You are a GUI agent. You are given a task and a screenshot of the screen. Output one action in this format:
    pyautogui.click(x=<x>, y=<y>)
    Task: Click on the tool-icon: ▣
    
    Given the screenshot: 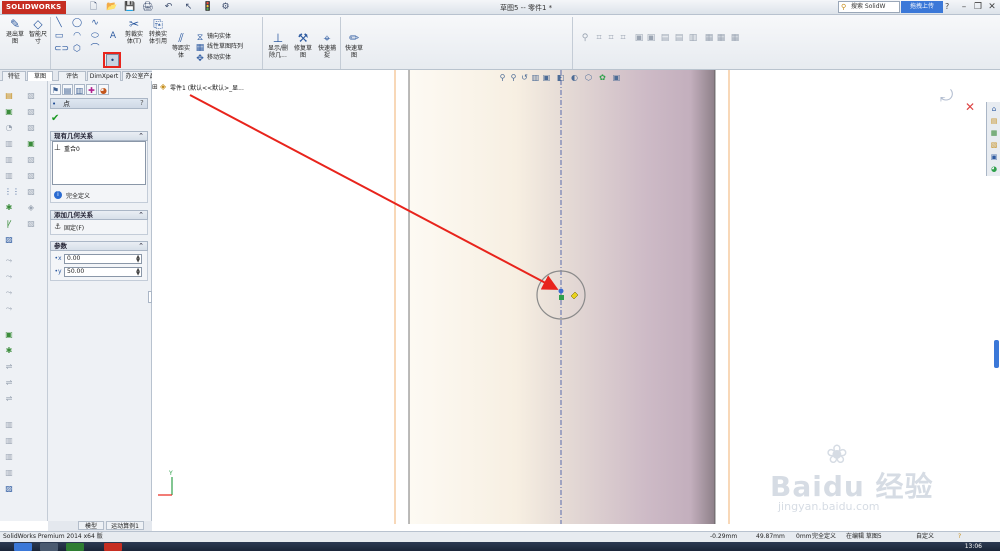 What is the action you would take?
    pyautogui.click(x=9, y=335)
    